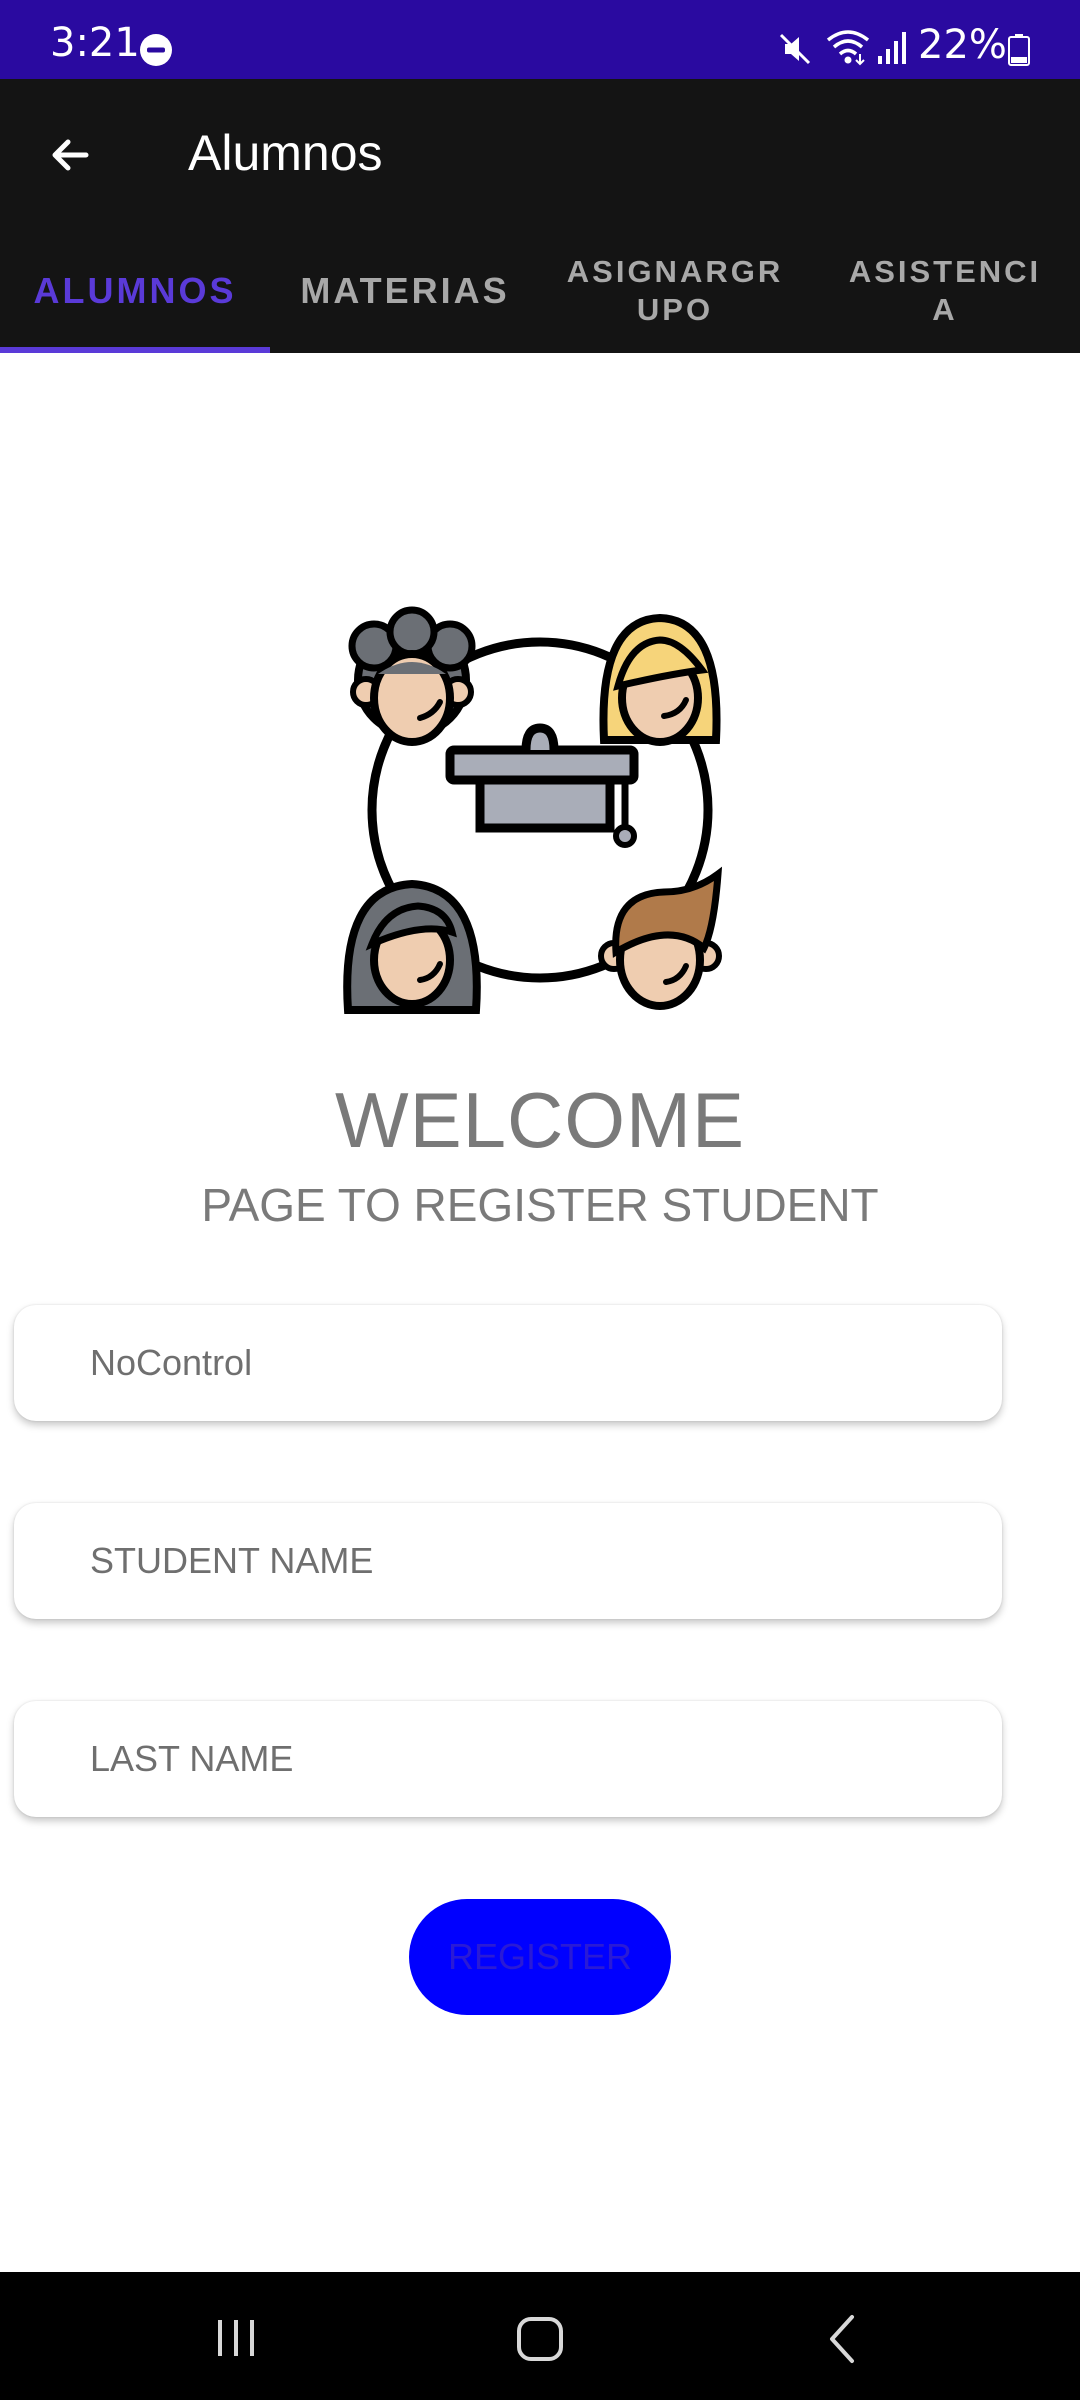 This screenshot has width=1080, height=2400. I want to click on status-time: 3:21, so click(95, 43).